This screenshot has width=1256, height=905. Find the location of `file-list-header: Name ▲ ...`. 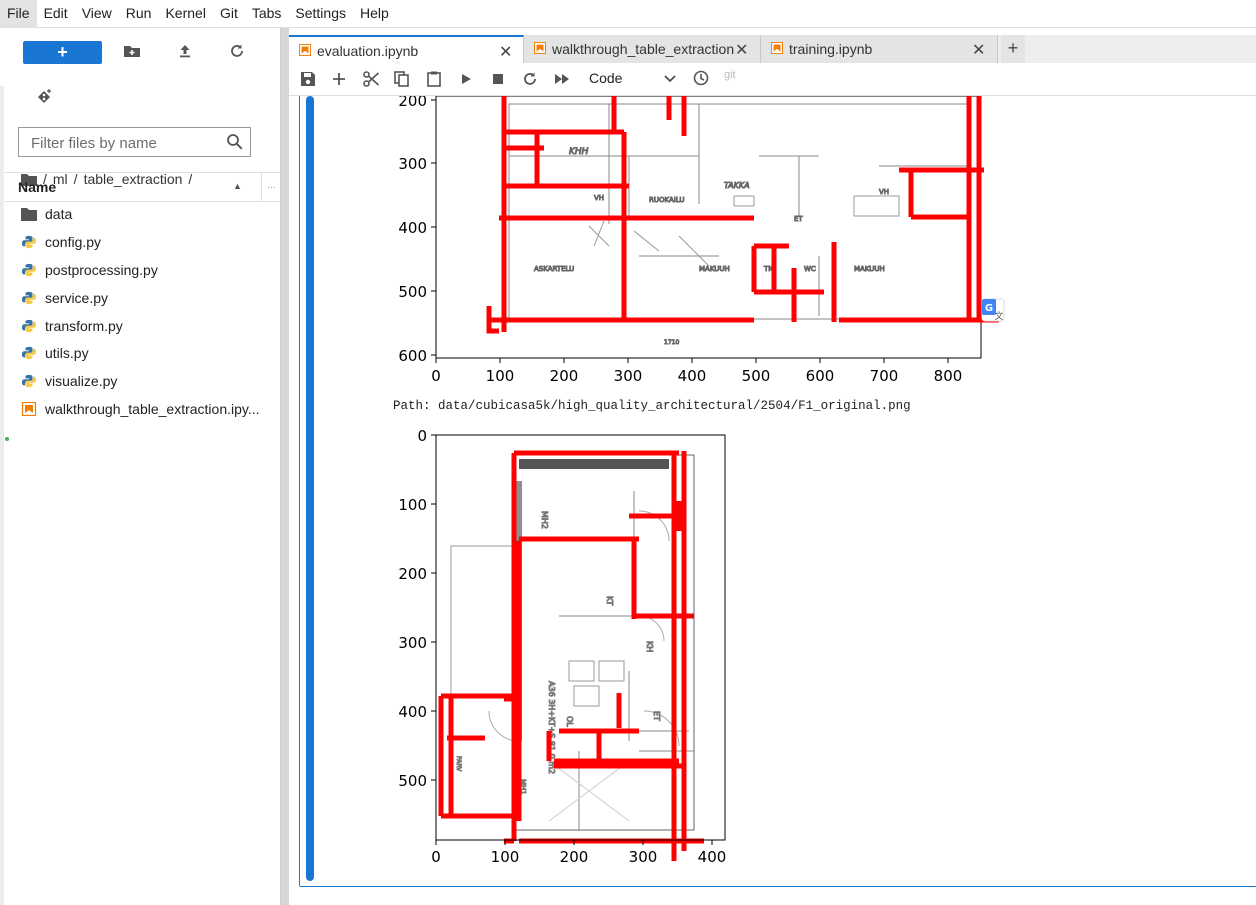

file-list-header: Name ▲ ... is located at coordinates (142, 187).